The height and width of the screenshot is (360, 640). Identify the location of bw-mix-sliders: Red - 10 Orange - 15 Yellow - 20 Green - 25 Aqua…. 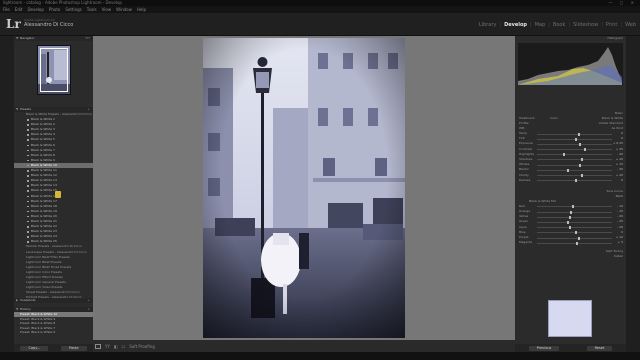
(570, 225).